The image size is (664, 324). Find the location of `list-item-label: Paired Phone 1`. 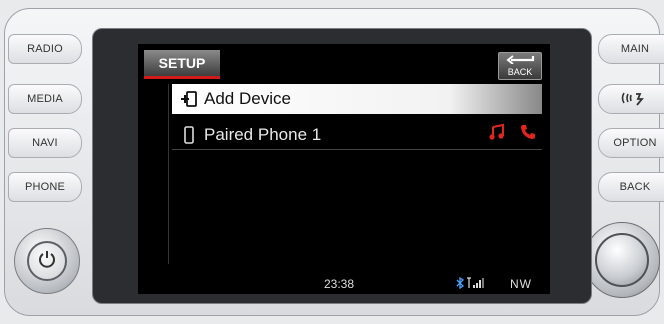

list-item-label: Paired Phone 1 is located at coordinates (263, 134).